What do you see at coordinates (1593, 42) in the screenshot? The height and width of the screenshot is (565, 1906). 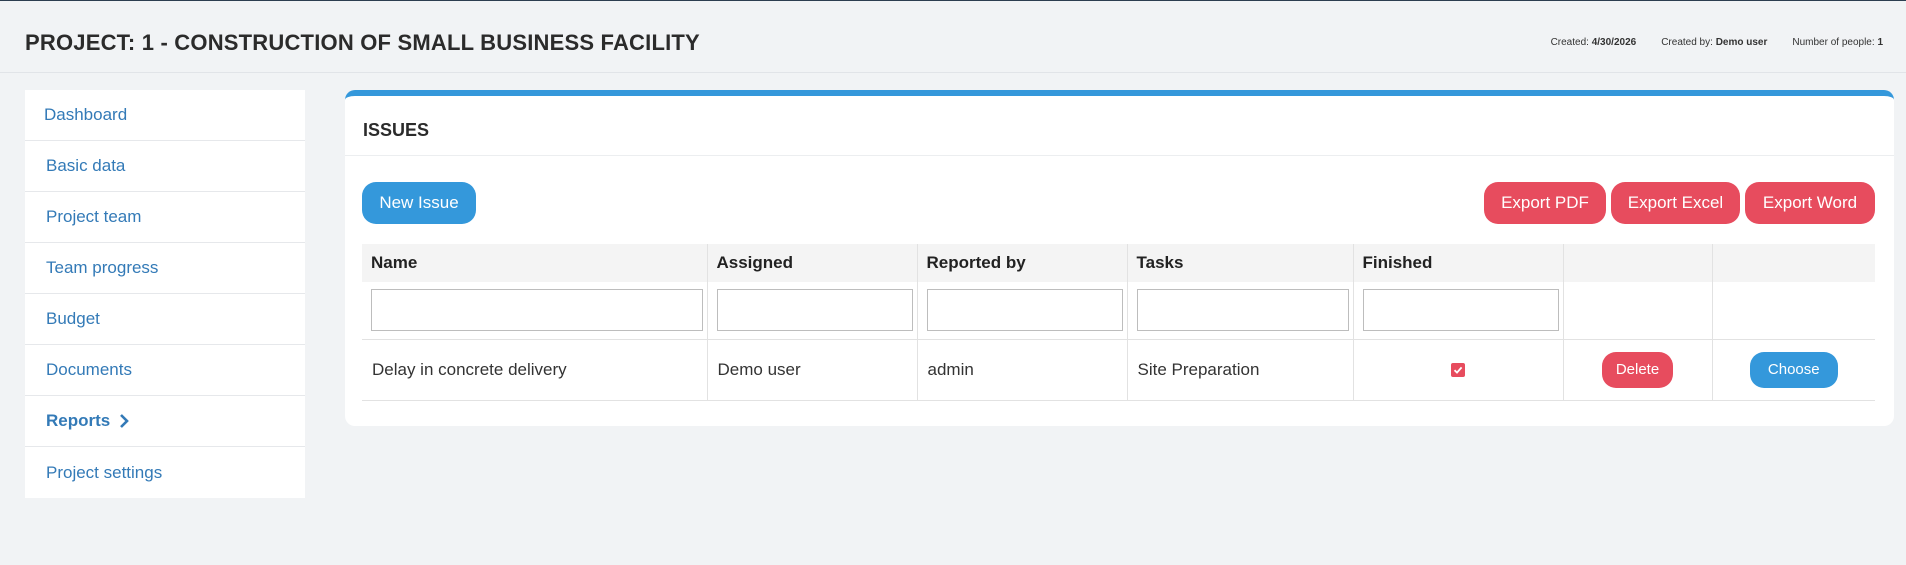 I see `created-meta: Created: 4/30/2026` at bounding box center [1593, 42].